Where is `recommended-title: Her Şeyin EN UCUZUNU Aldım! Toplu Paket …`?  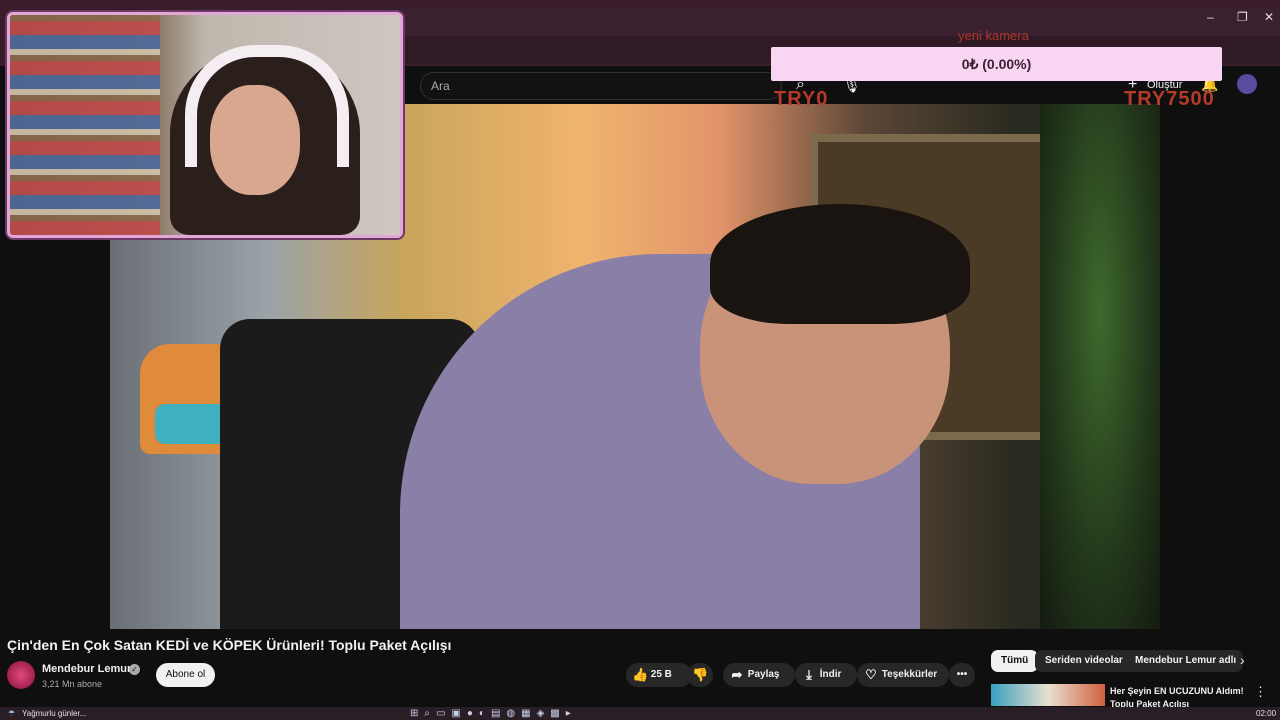 recommended-title: Her Şeyin EN UCUZUNU Aldım! Toplu Paket … is located at coordinates (1180, 696).